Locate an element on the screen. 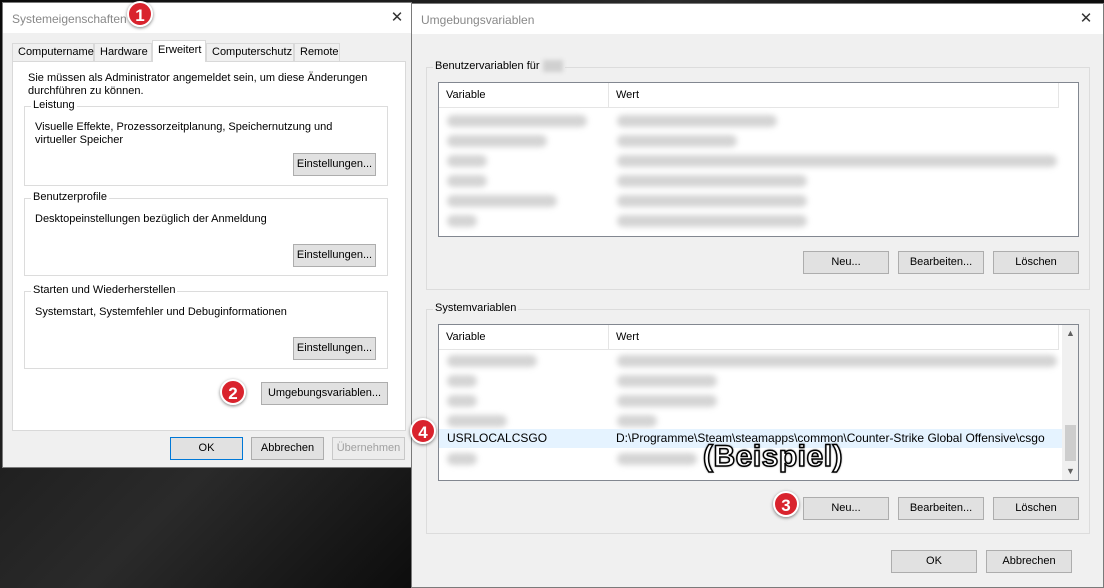 The height and width of the screenshot is (588, 1104). step-badge-2: 2 is located at coordinates (233, 392).